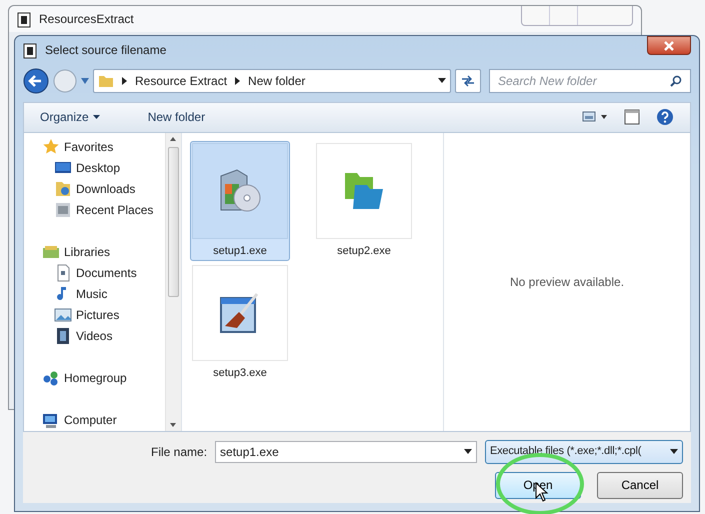  What do you see at coordinates (94, 315) in the screenshot?
I see `nav-item: Pictures` at bounding box center [94, 315].